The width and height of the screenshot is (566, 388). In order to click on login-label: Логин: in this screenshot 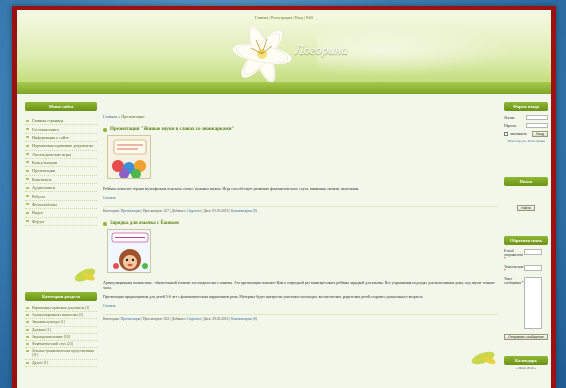, I will do `click(510, 117)`.